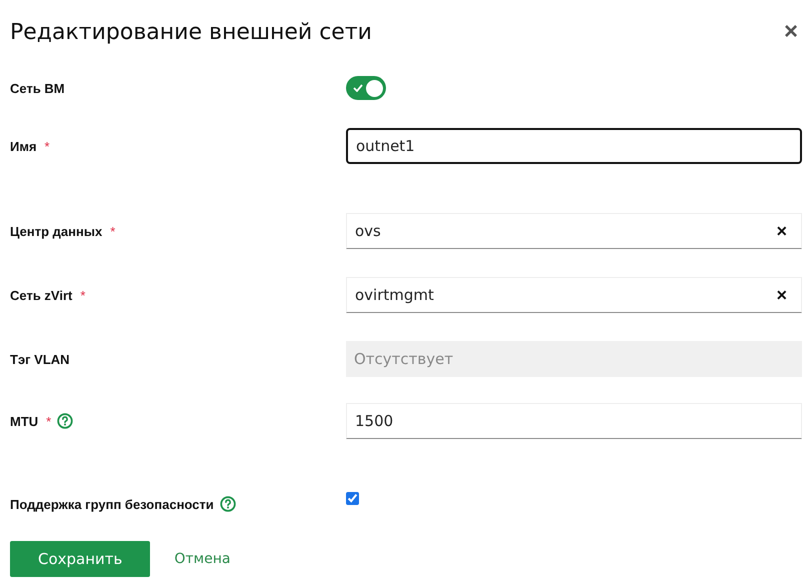 The image size is (811, 579). I want to click on cancel-link: Отмена, so click(202, 559).